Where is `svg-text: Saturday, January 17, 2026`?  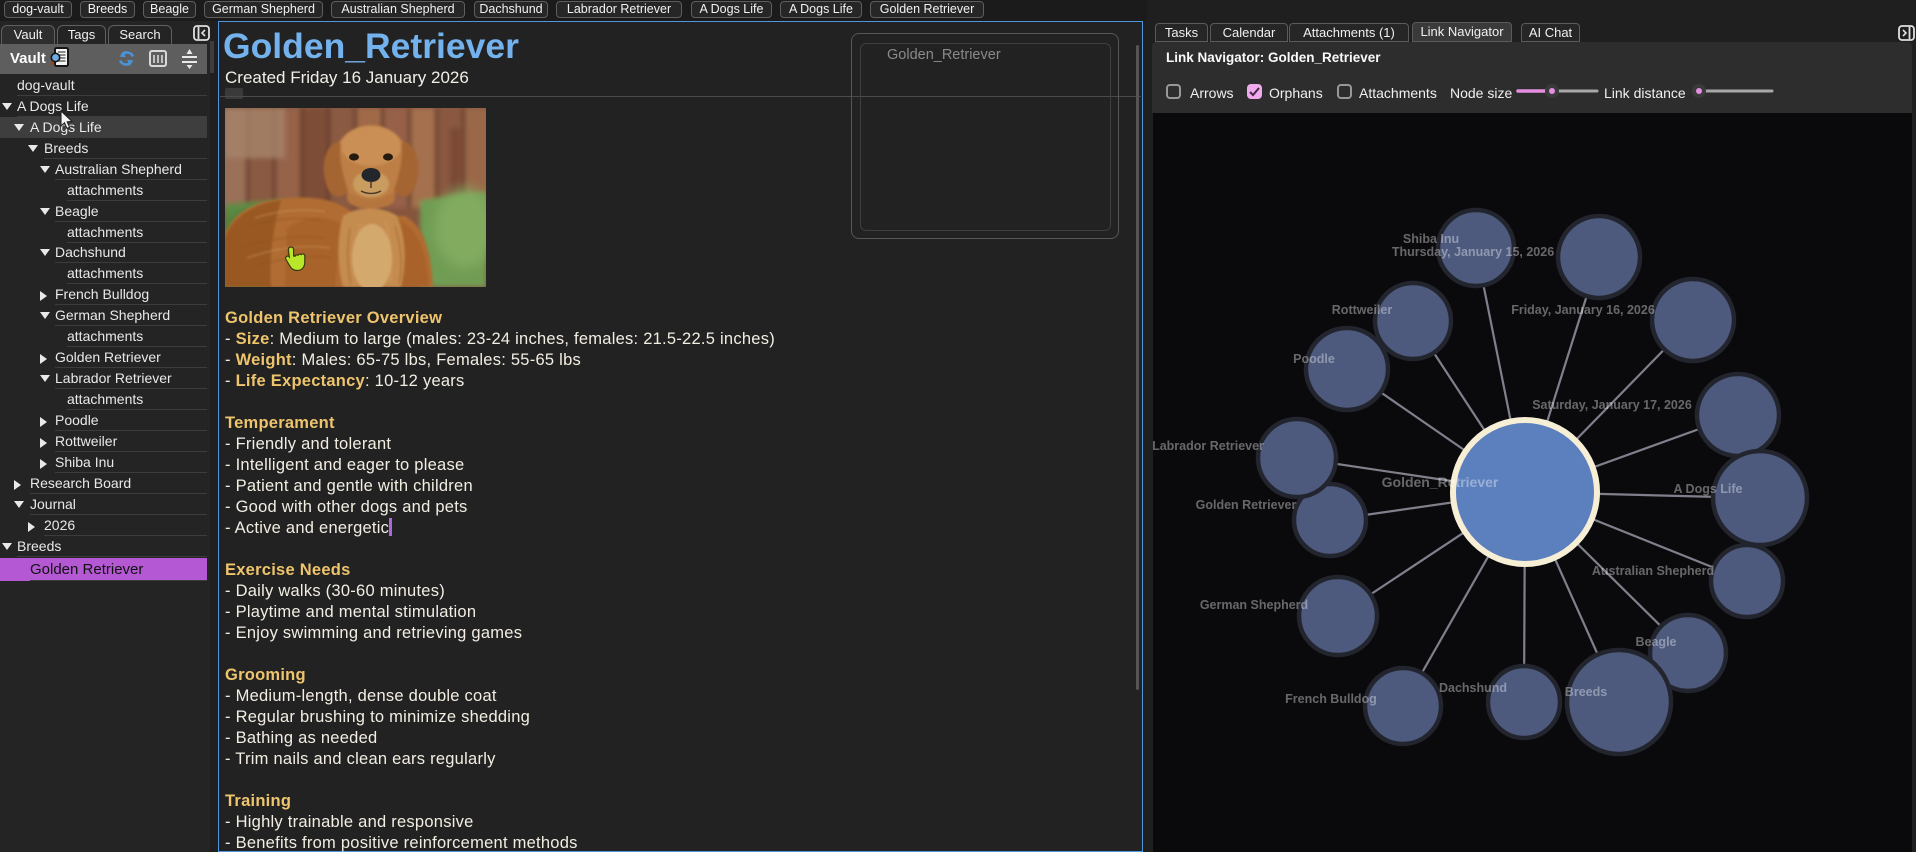
svg-text: Saturday, January 17, 2026 is located at coordinates (1612, 405).